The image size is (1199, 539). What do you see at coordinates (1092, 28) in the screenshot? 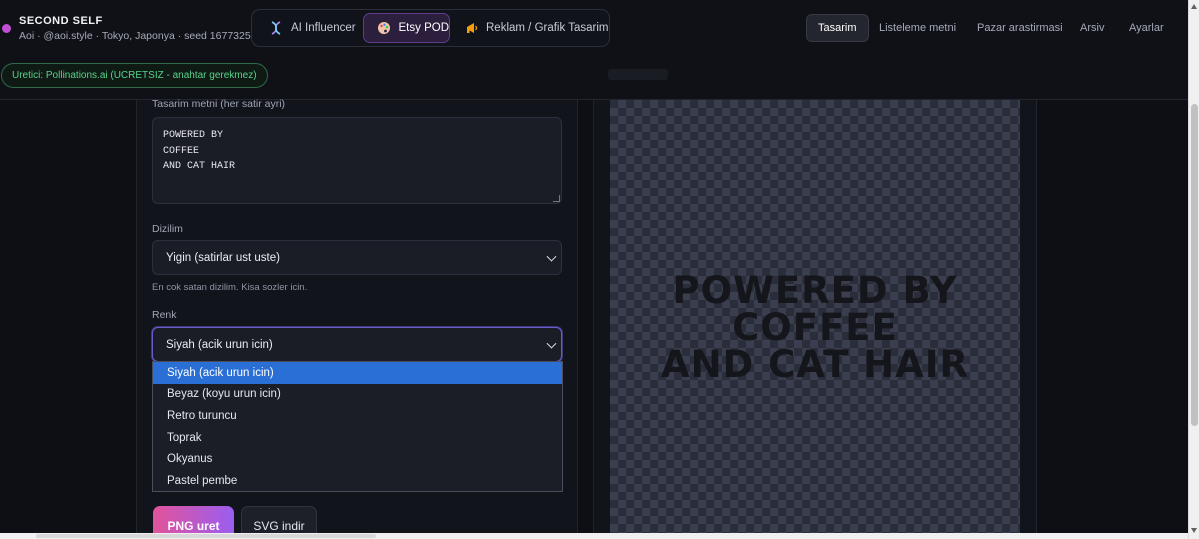
I see `tab-arsiv: Arsiv` at bounding box center [1092, 28].